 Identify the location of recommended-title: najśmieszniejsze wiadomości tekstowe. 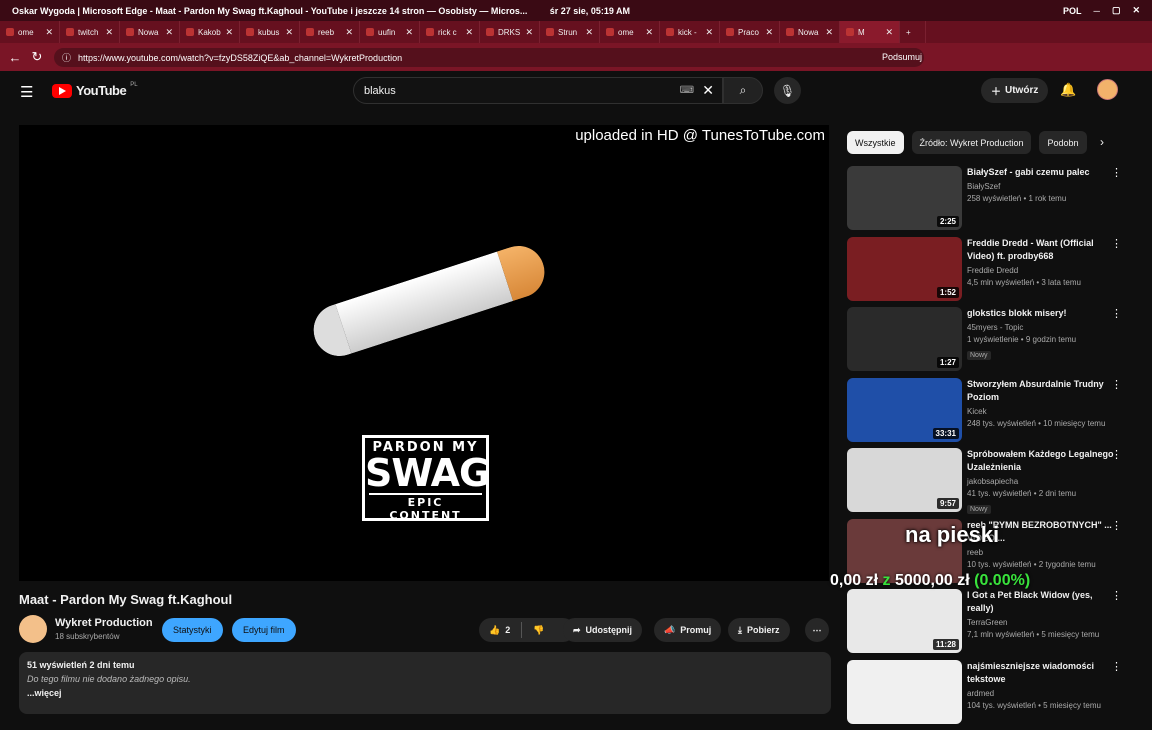
(1042, 673).